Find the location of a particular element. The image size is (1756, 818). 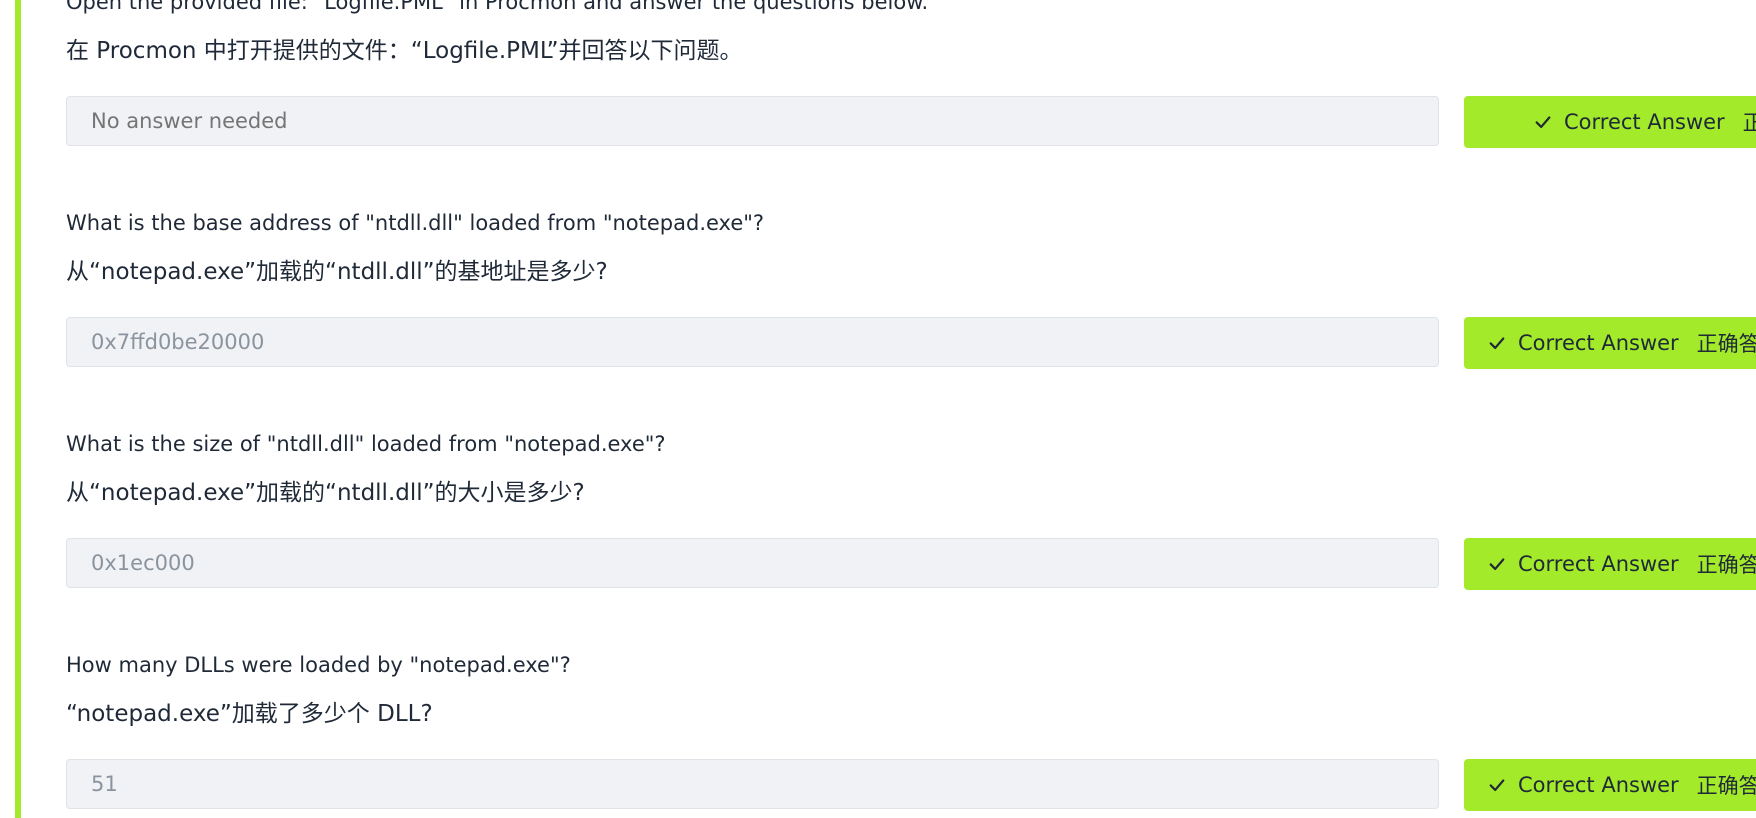

question-1-answer-row: Correct Answer 正 is located at coordinates (911, 123).